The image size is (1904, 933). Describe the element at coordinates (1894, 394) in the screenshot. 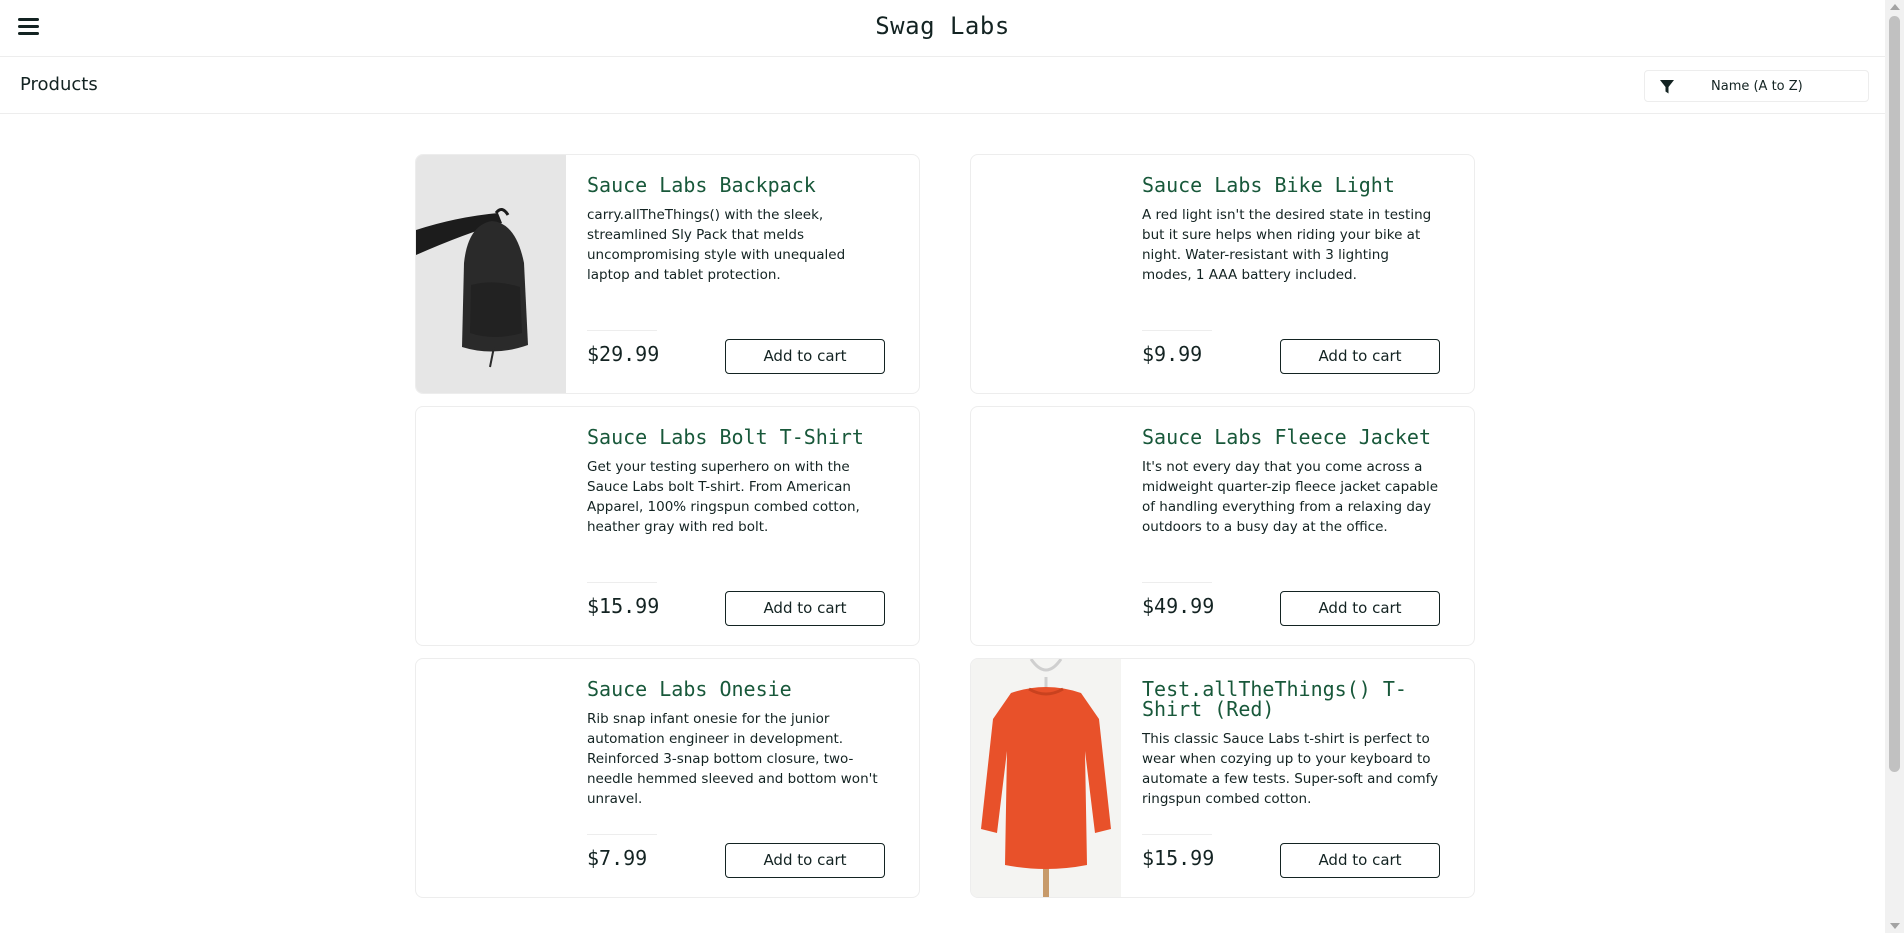

I see `scrollbar-thumb` at that location.